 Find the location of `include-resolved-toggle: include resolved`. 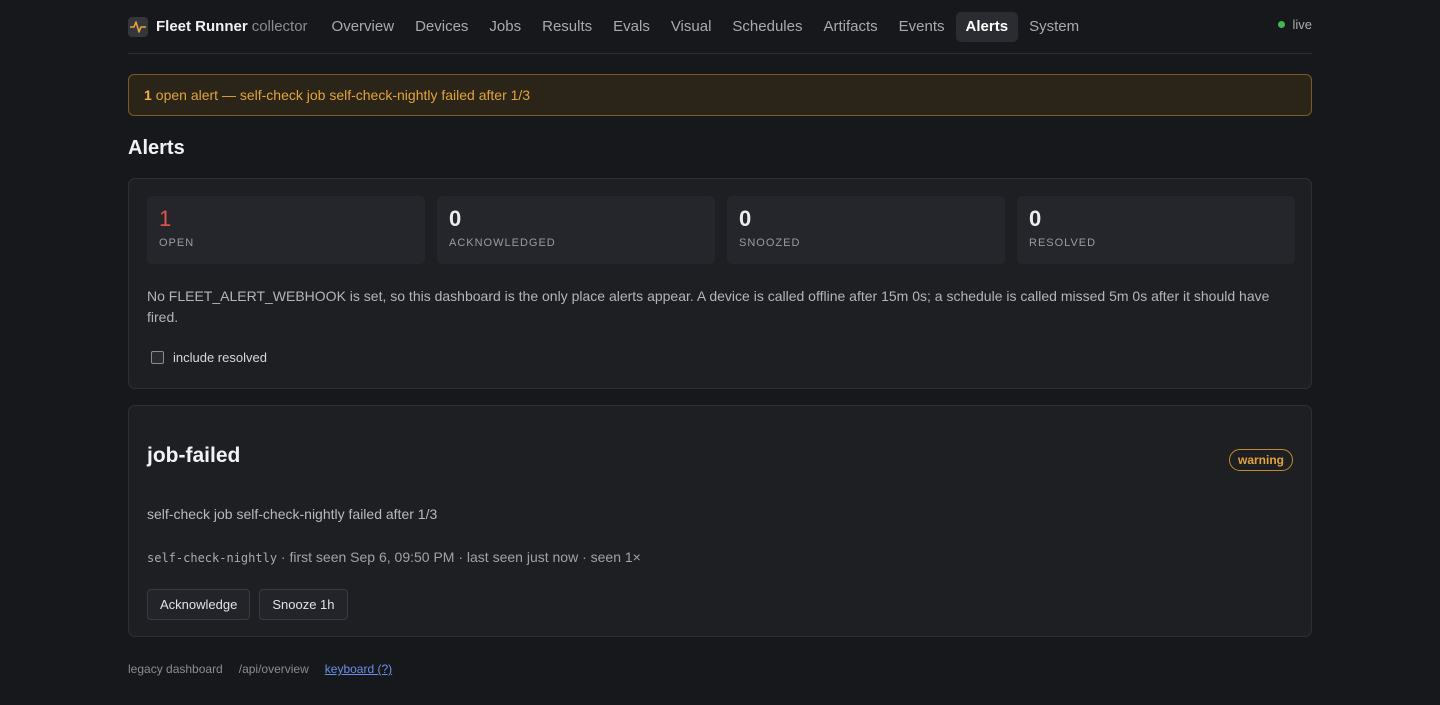

include-resolved-toggle: include resolved is located at coordinates (209, 357).